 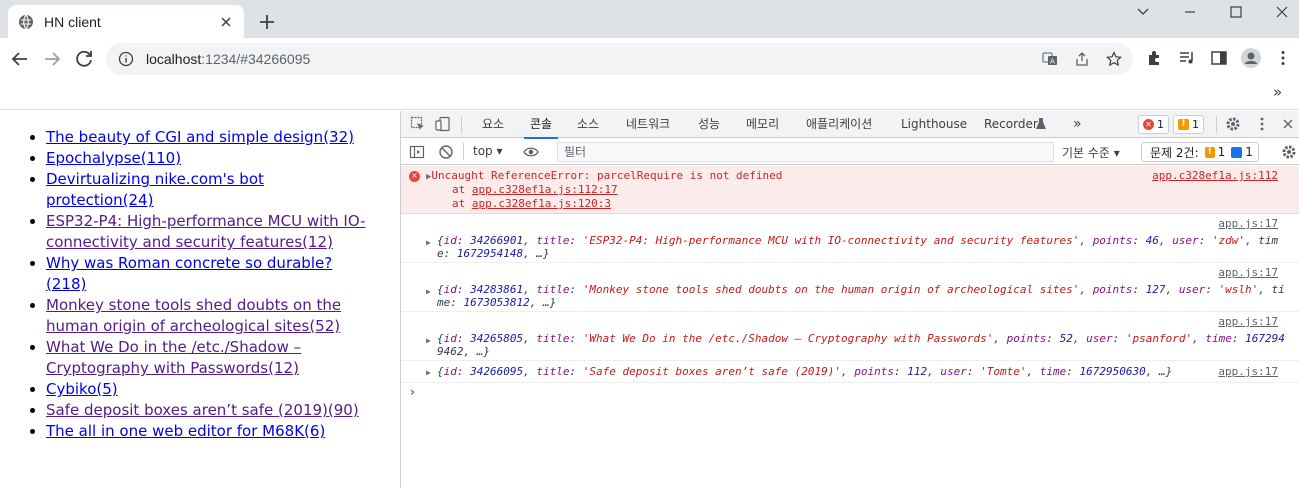 What do you see at coordinates (126, 59) in the screenshot?
I see `info-icon` at bounding box center [126, 59].